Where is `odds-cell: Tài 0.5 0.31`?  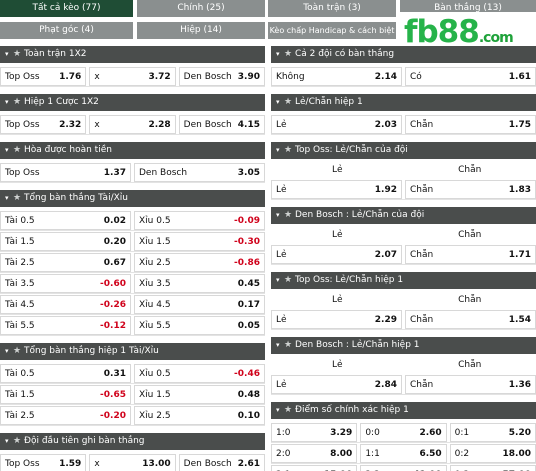 odds-cell: Tài 0.5 0.31 is located at coordinates (65, 373).